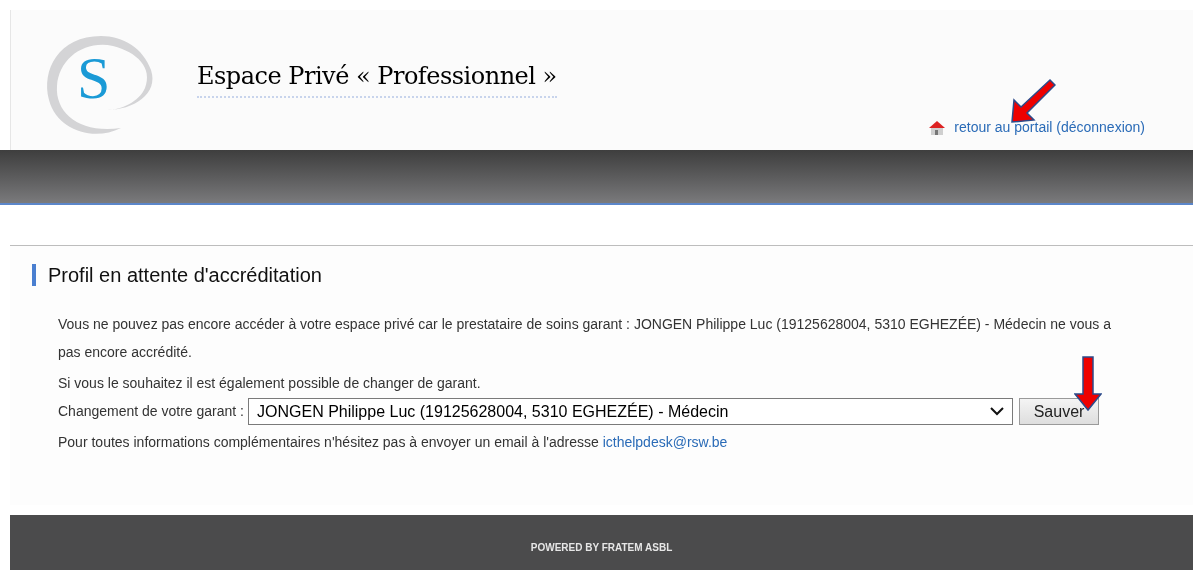  Describe the element at coordinates (937, 127) in the screenshot. I see `house-icon` at that location.